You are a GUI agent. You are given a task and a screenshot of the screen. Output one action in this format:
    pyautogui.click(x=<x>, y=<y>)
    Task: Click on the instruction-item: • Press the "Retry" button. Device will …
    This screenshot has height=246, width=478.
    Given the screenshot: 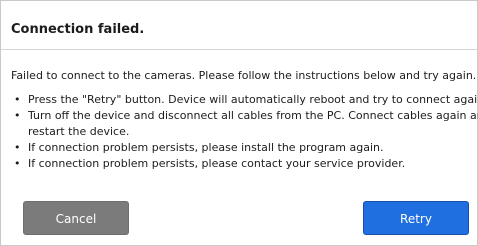 What is the action you would take?
    pyautogui.click(x=244, y=100)
    